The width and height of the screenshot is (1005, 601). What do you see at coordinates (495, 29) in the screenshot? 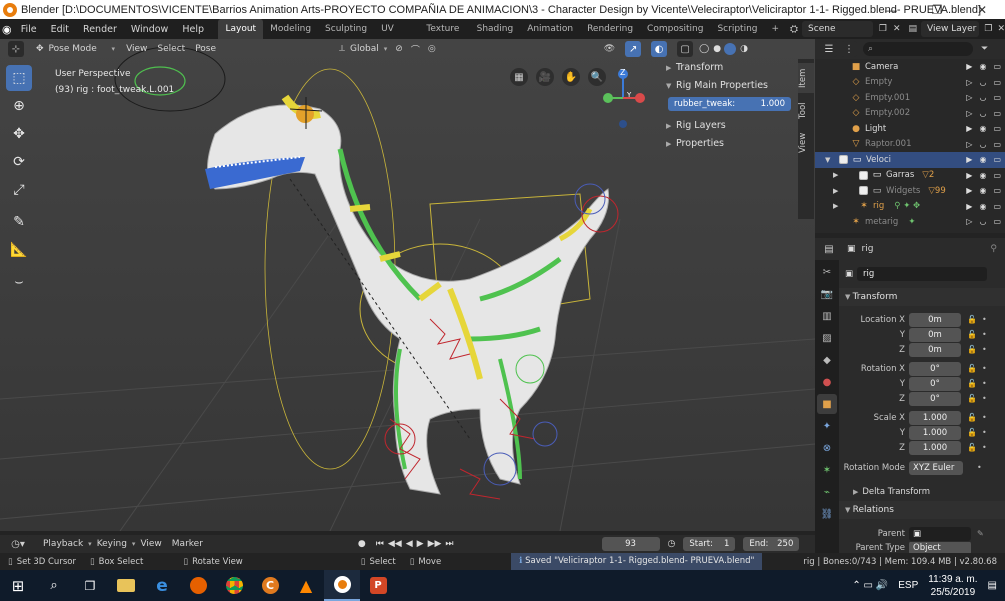
I see `tab-shading: Shading` at bounding box center [495, 29].